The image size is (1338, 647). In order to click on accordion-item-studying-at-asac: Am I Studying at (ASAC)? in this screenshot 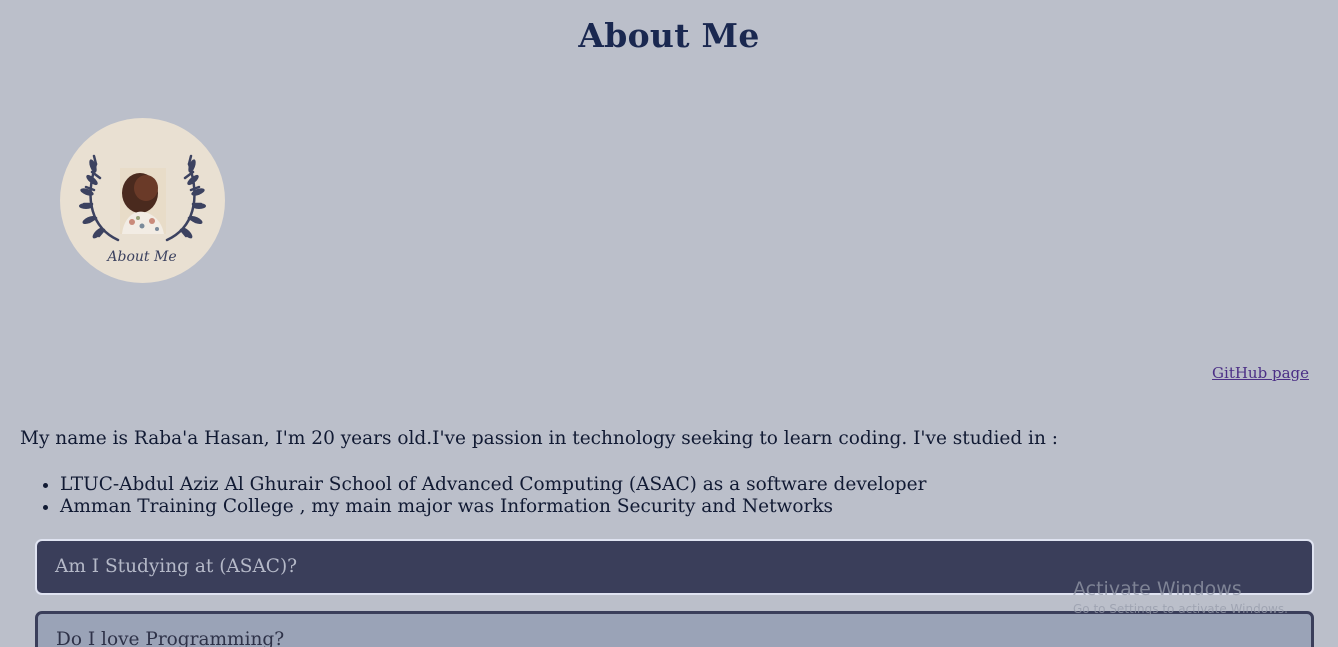, I will do `click(674, 567)`.